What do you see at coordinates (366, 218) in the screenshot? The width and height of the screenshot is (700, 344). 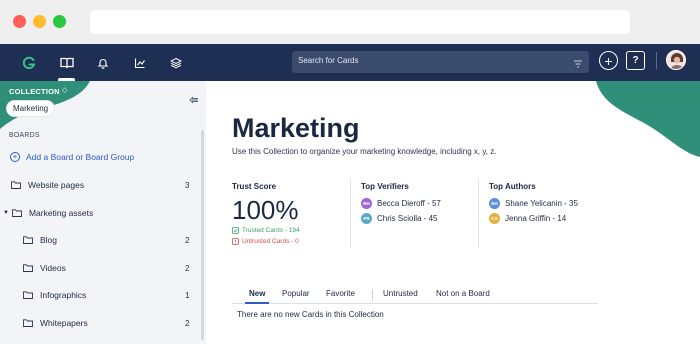 I see `user-avatar: PR` at bounding box center [366, 218].